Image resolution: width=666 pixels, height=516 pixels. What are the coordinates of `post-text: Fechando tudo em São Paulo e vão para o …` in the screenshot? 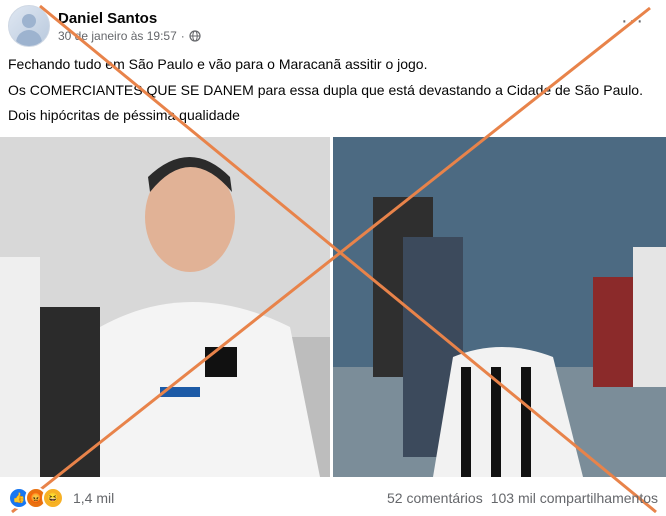 It's located at (333, 90).